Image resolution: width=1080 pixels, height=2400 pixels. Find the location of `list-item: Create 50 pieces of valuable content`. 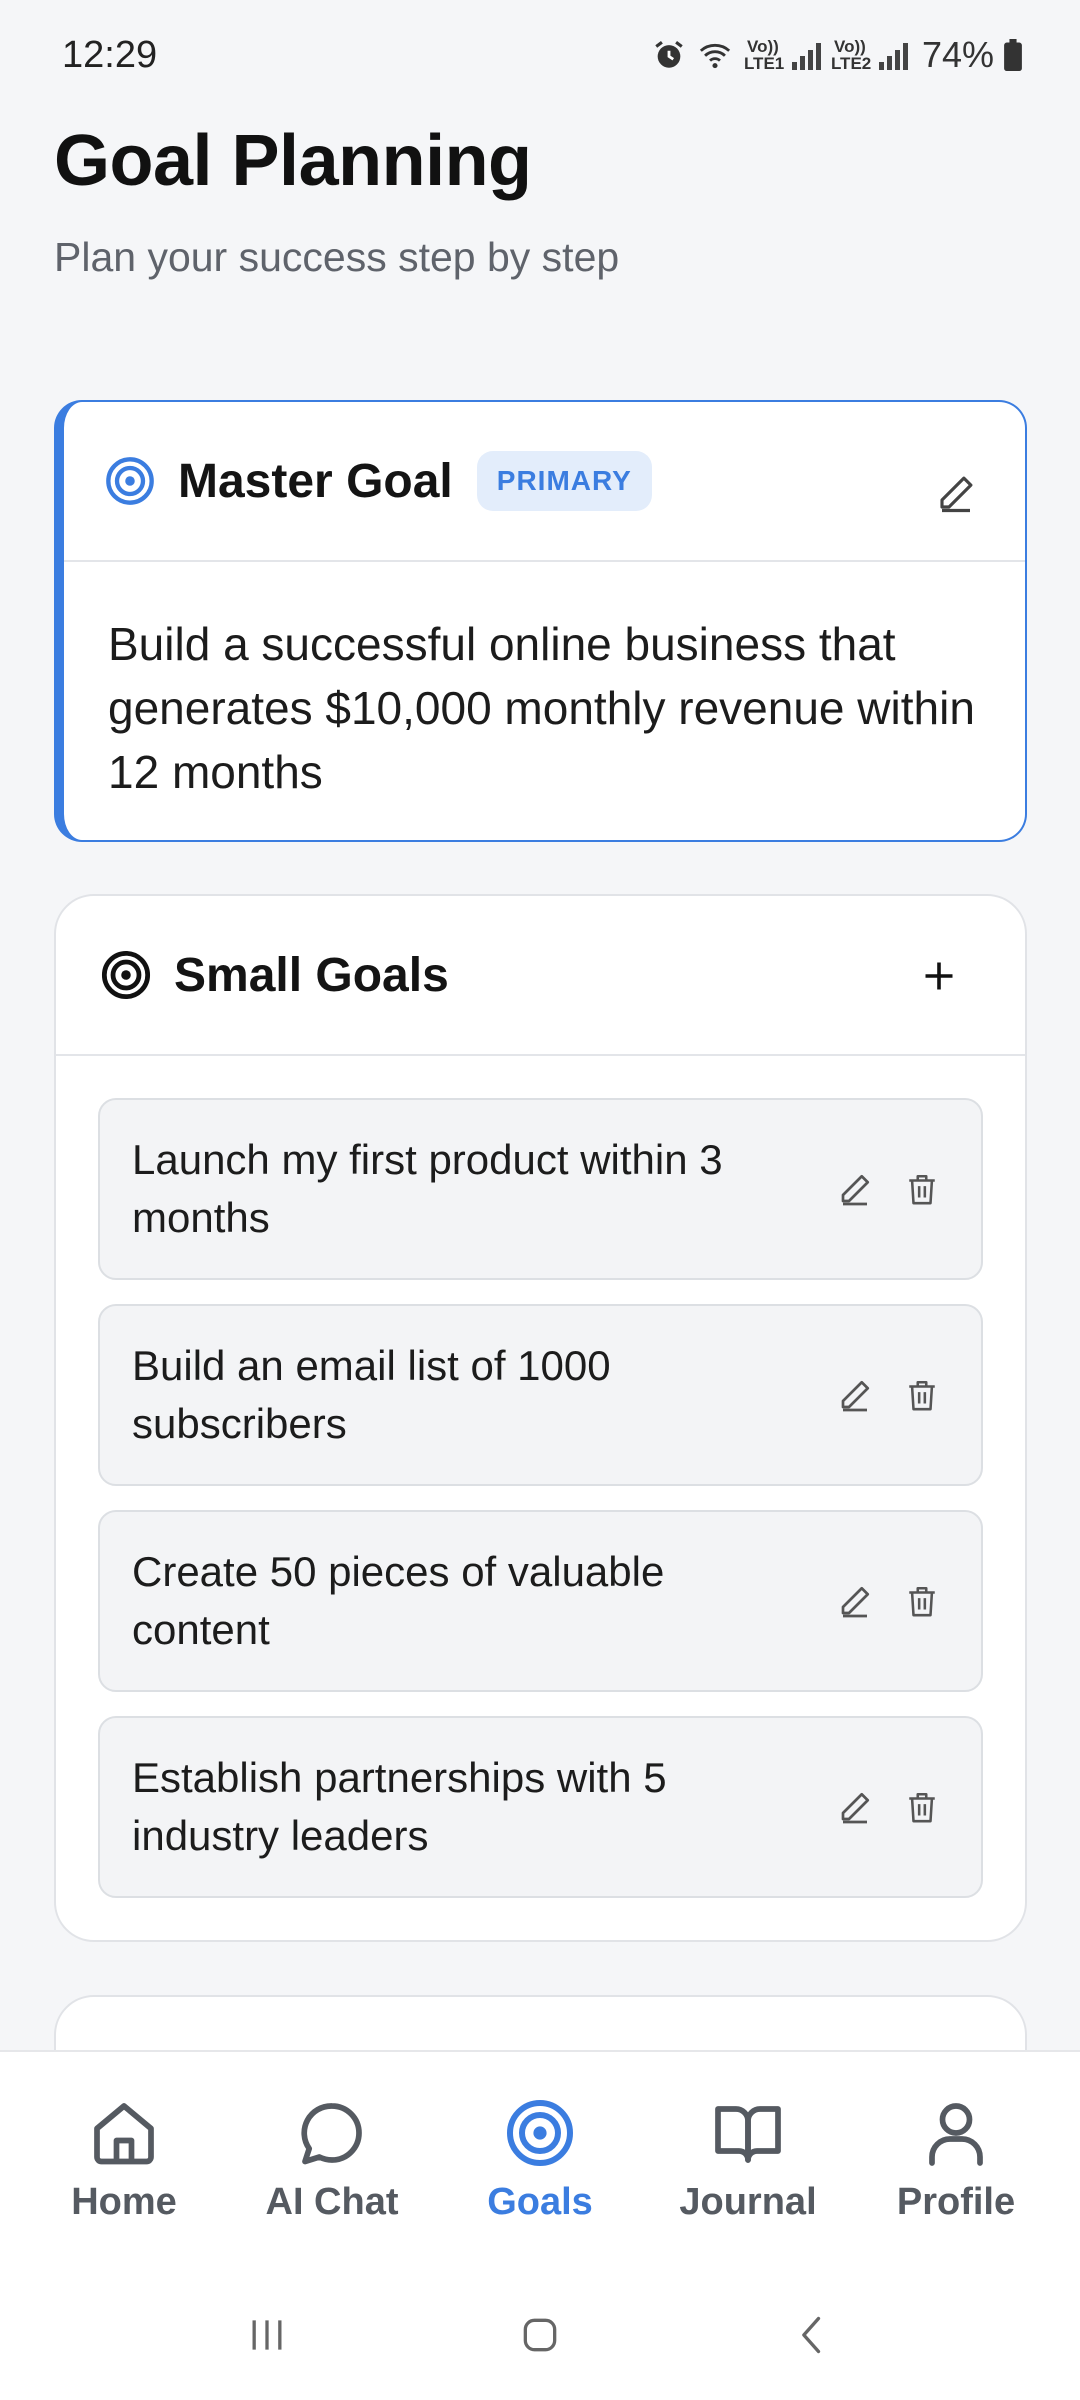

list-item: Create 50 pieces of valuable content is located at coordinates (540, 1601).